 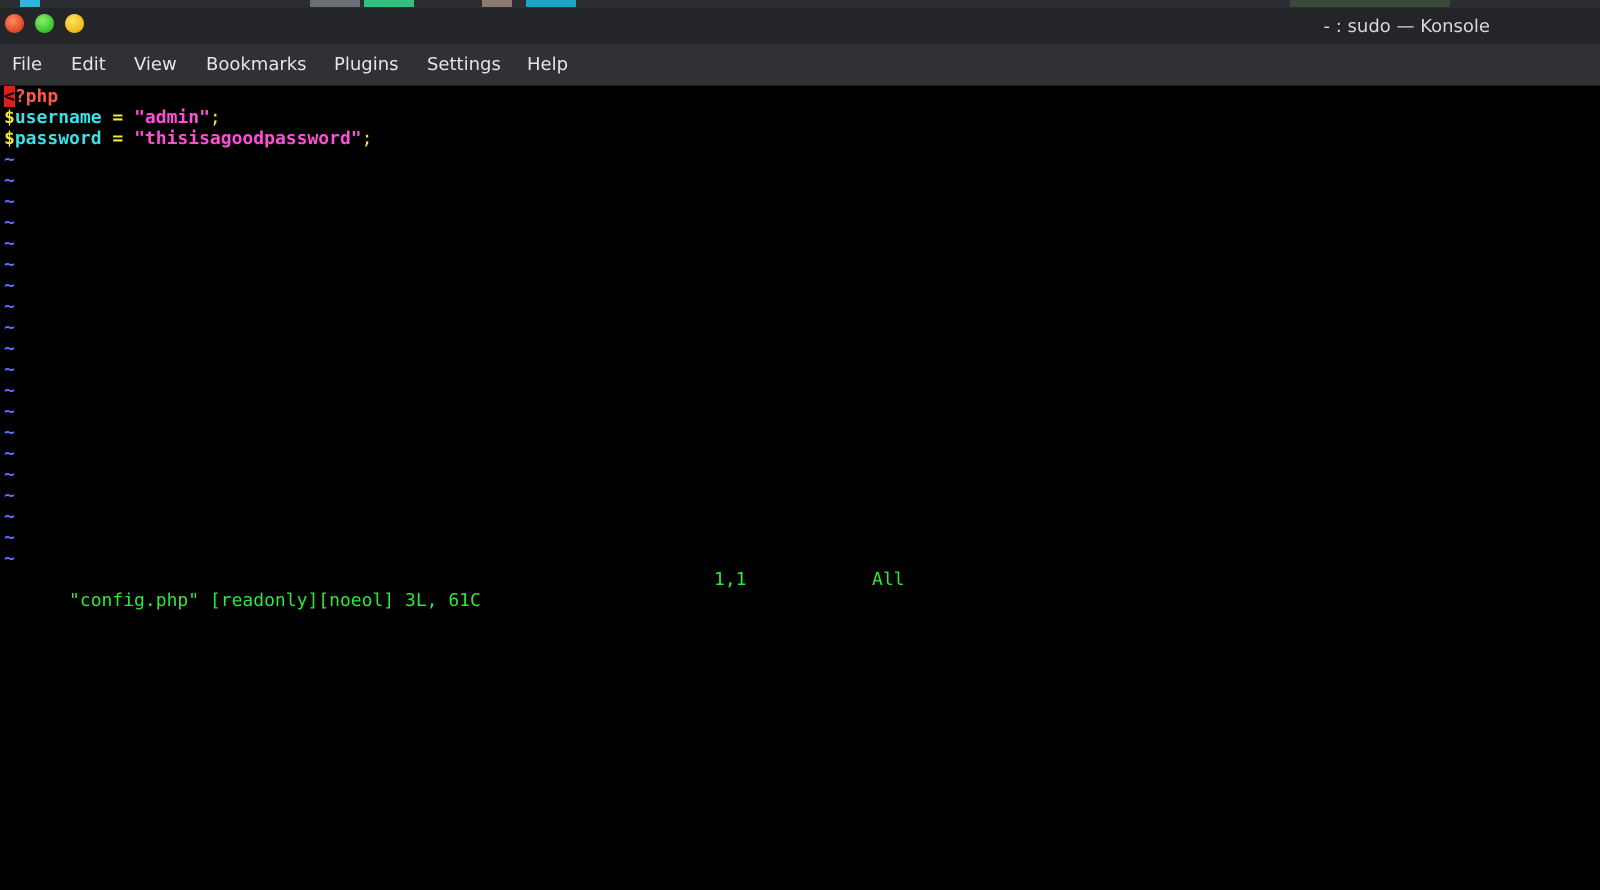 What do you see at coordinates (74, 23) in the screenshot?
I see `maximize-window-button` at bounding box center [74, 23].